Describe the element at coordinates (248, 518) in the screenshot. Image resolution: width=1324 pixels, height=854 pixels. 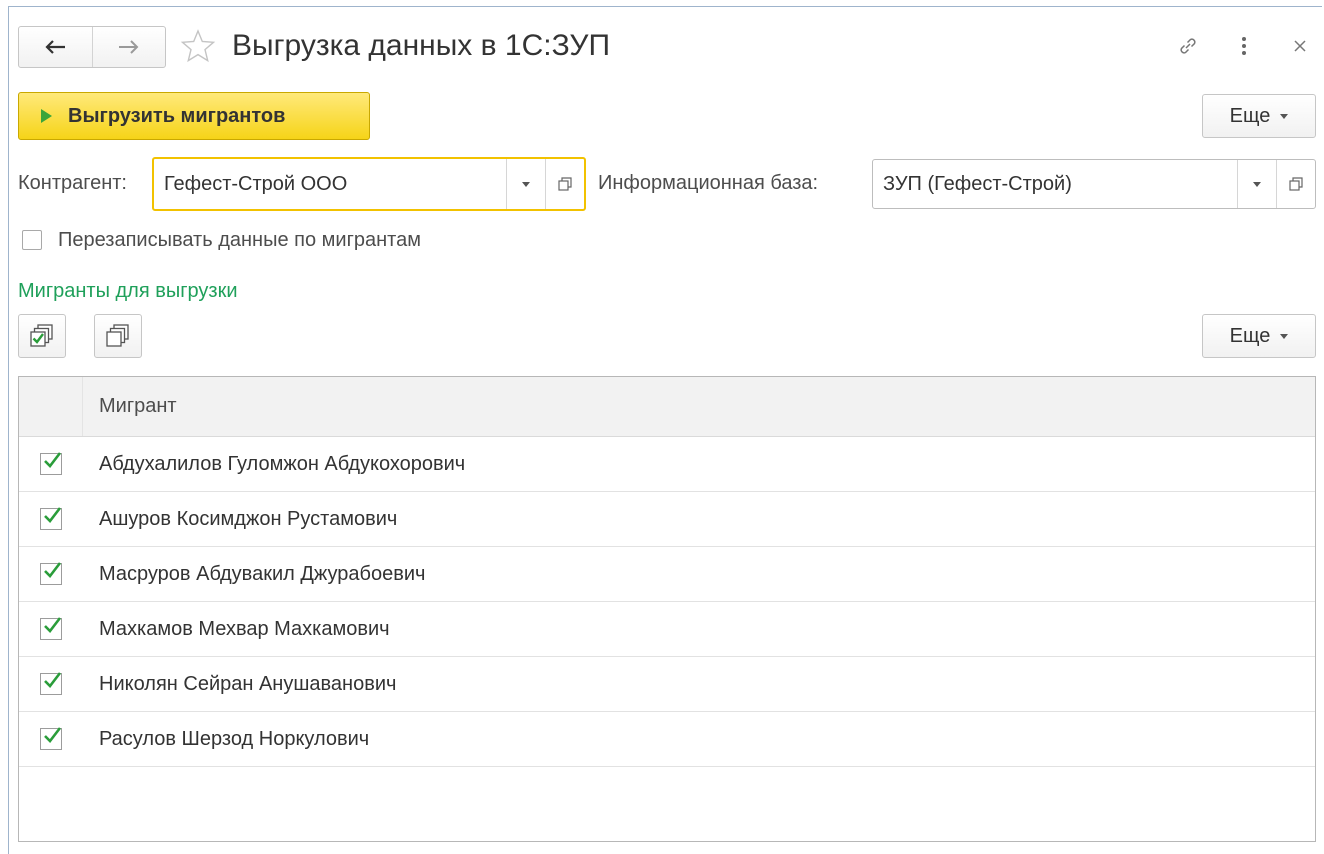
I see `migrant-name-cell: Ашуров Косимджон Рустамович` at that location.